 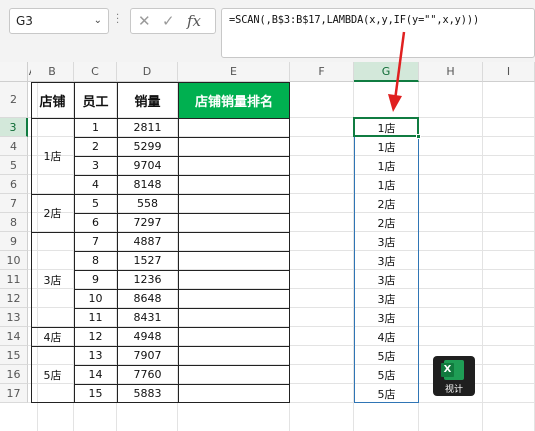 I want to click on store-cell: 3店, so click(x=52, y=279).